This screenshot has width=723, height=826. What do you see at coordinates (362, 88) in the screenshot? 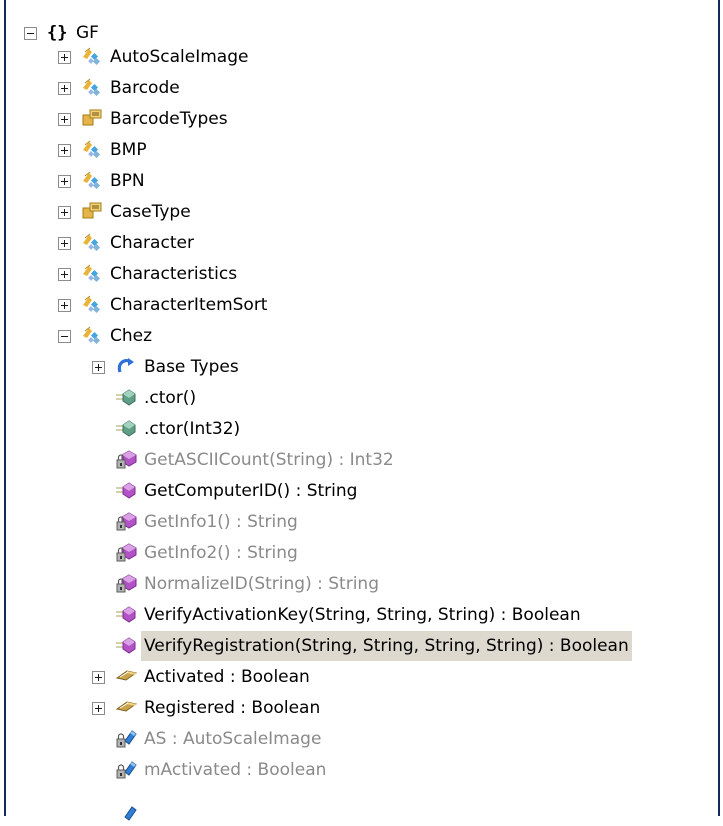
I see `tree-node: Barcode` at bounding box center [362, 88].